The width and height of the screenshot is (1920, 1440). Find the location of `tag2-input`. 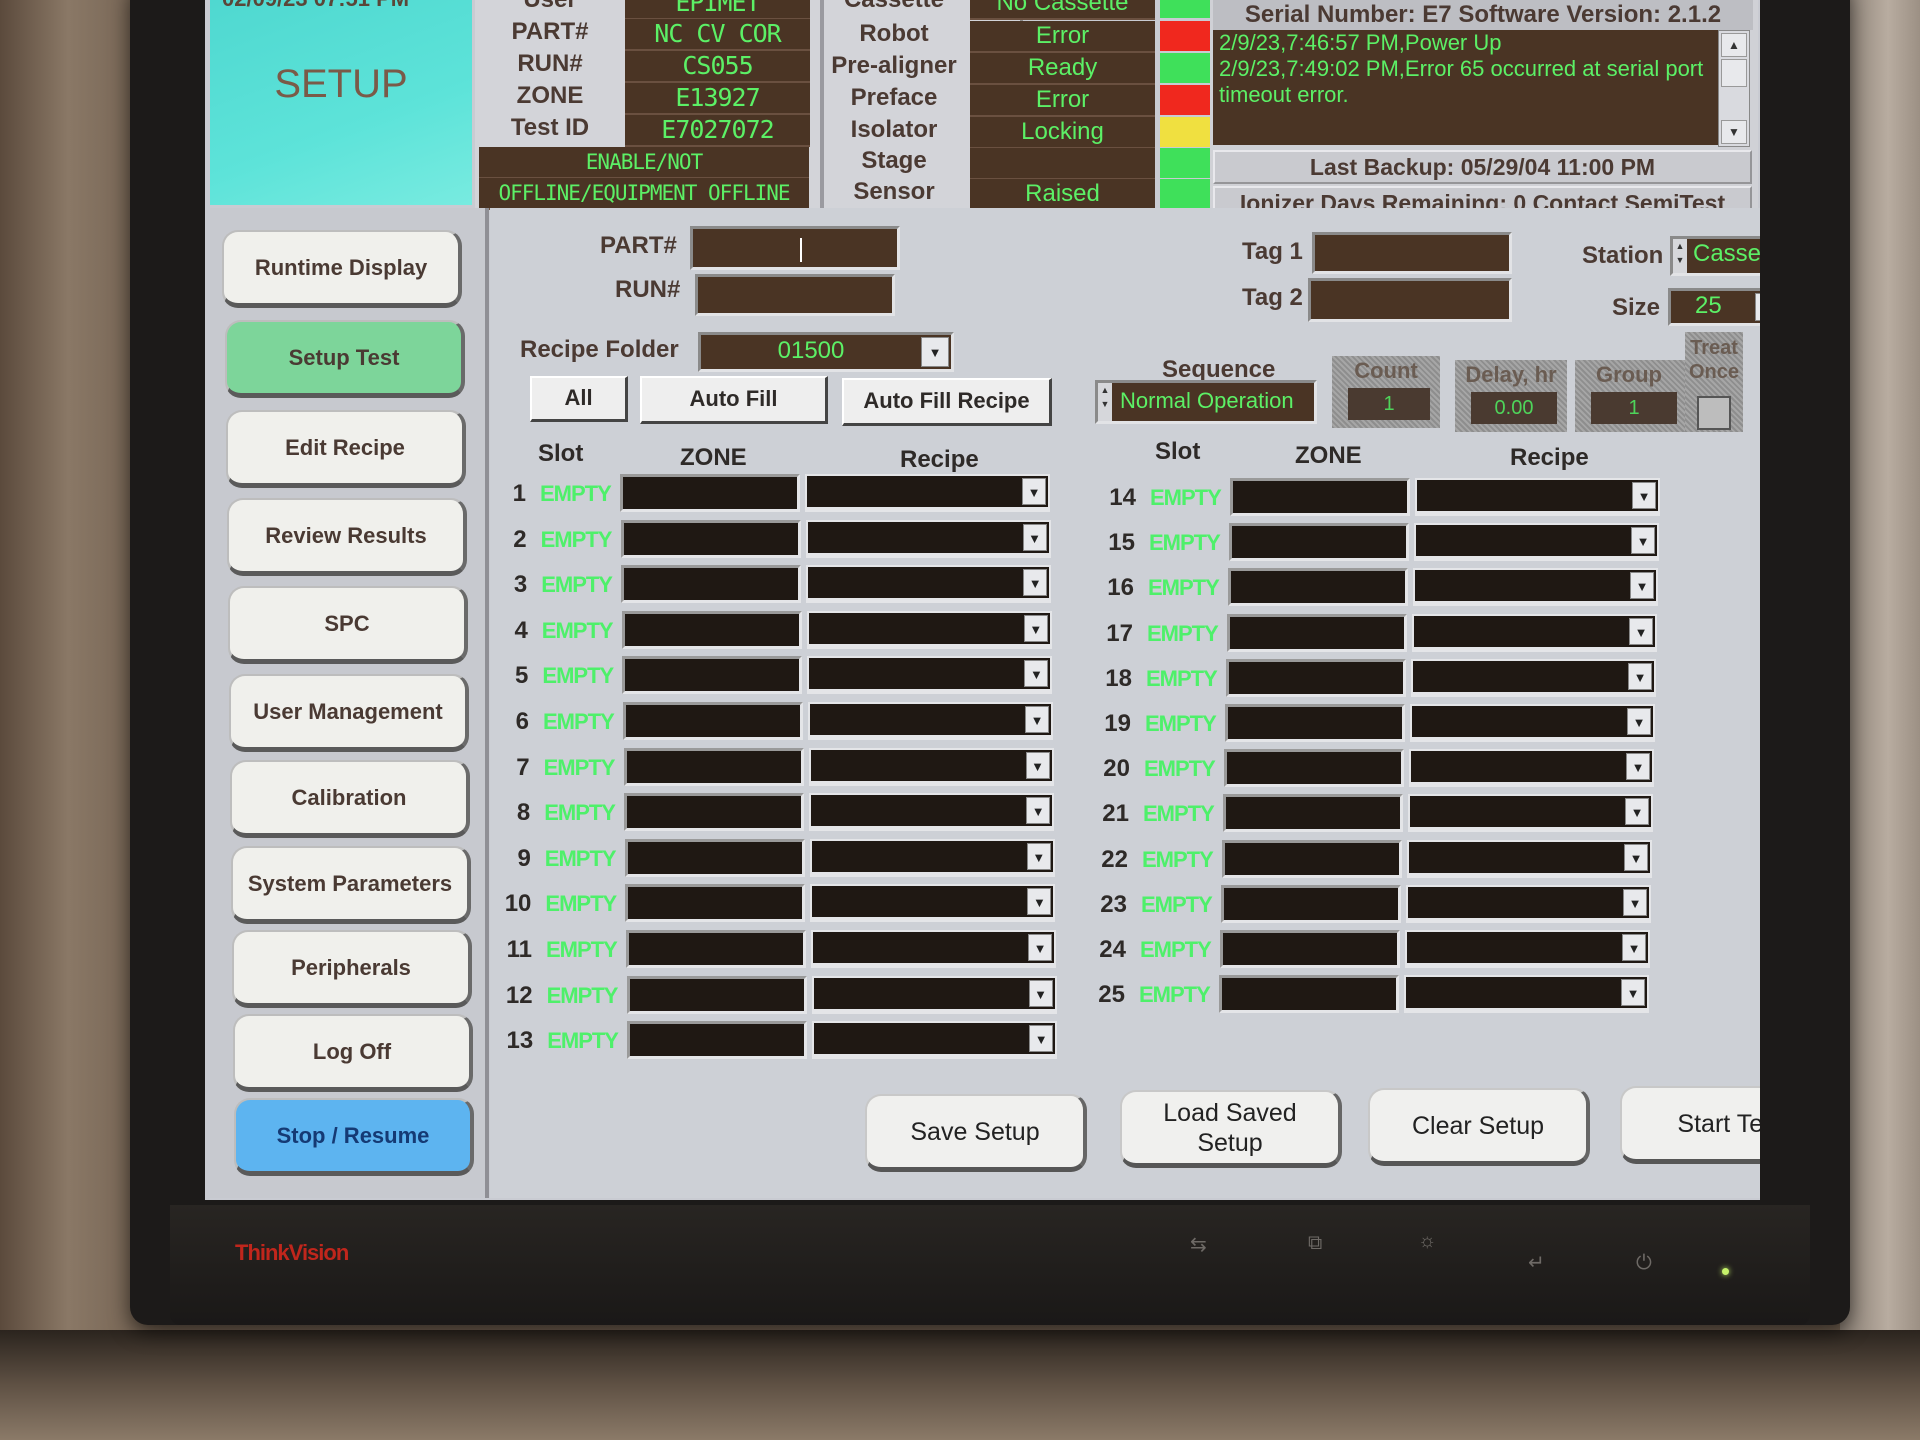

tag2-input is located at coordinates (1410, 300).